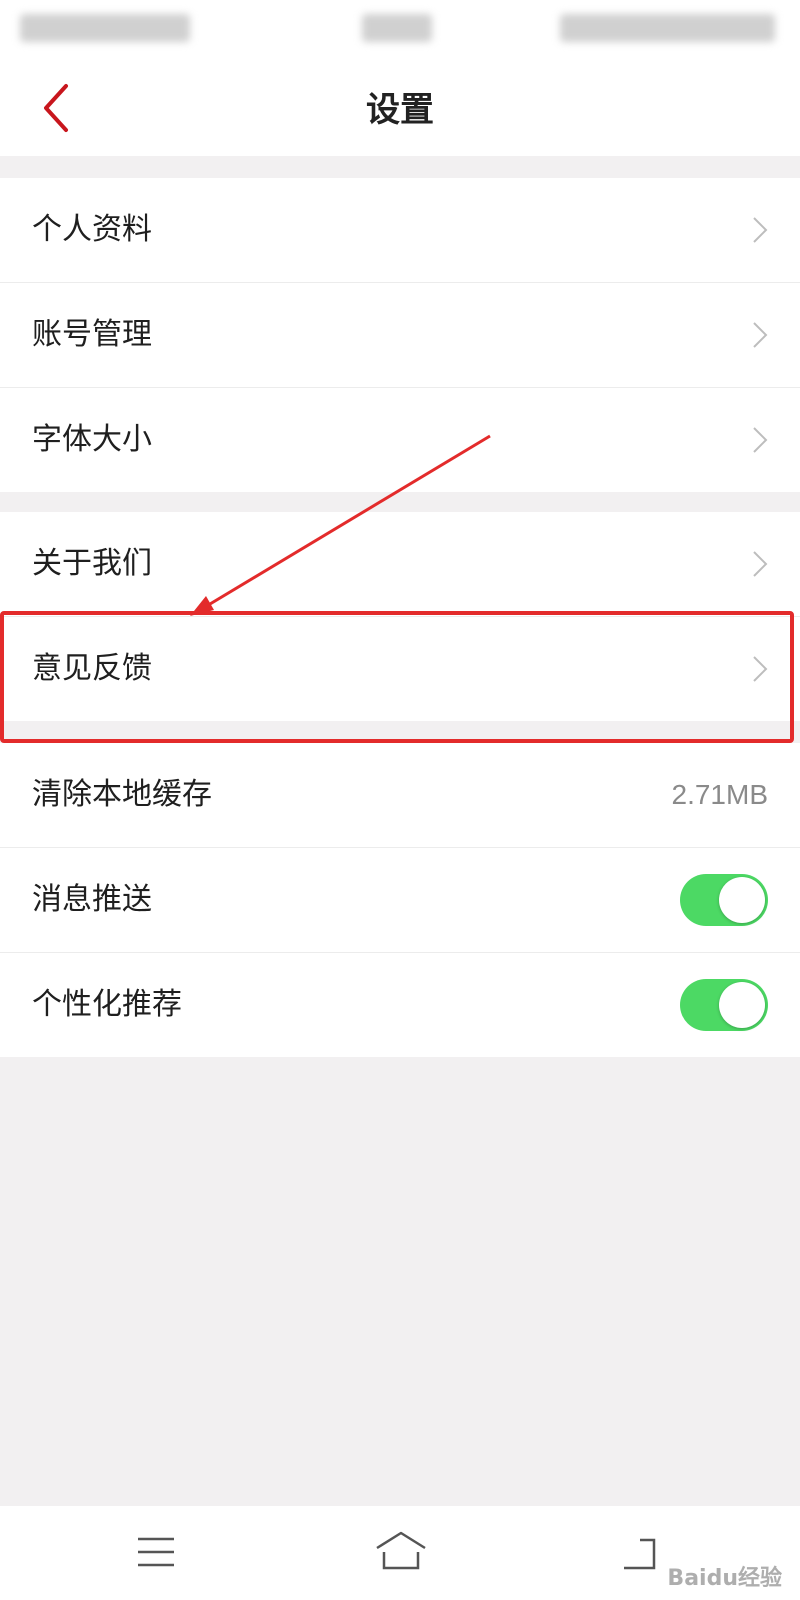  What do you see at coordinates (400, 1005) in the screenshot?
I see `settings-item-personalized-recommendations: 个性化推荐` at bounding box center [400, 1005].